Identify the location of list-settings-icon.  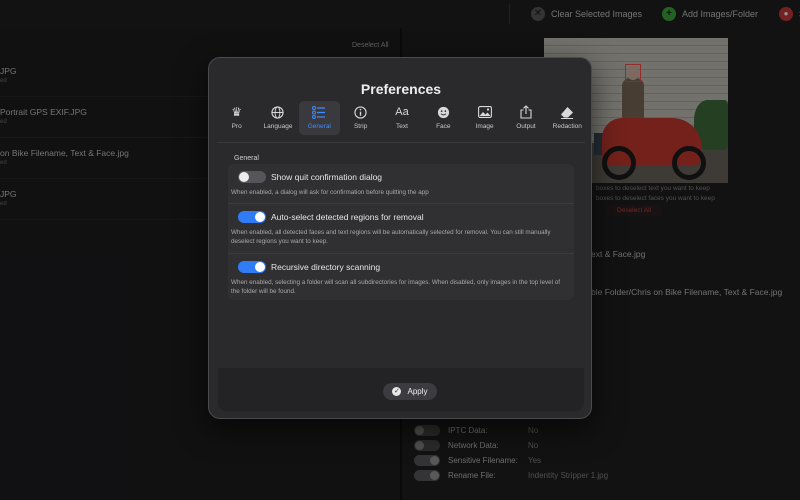
(319, 112).